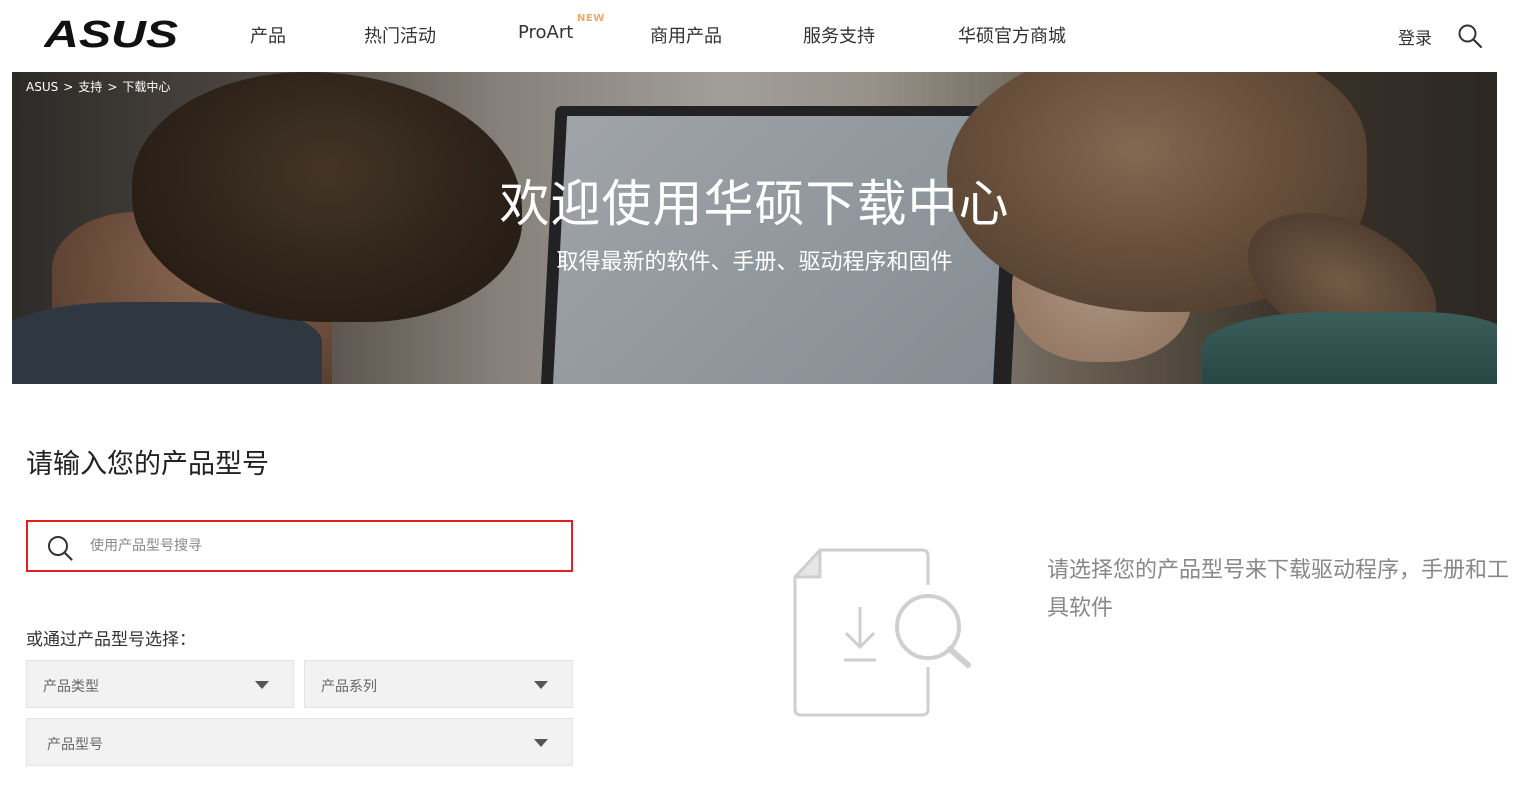 The image size is (1521, 793). I want to click on product-series-select-label: 产品系列, so click(349, 687).